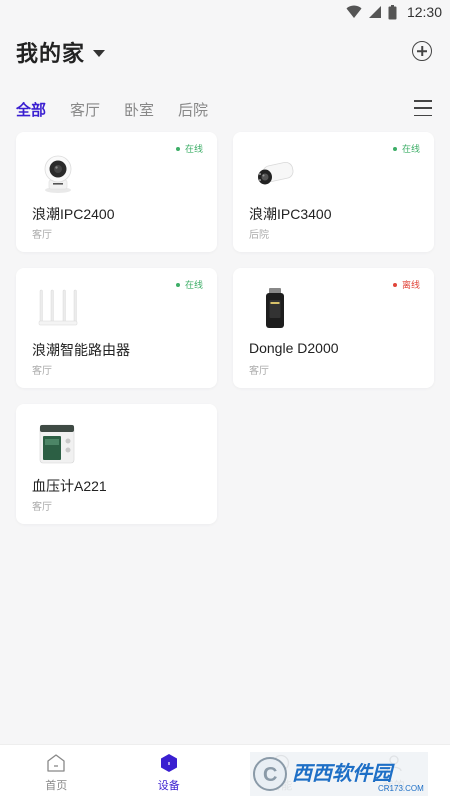 The width and height of the screenshot is (450, 800). Describe the element at coordinates (193, 109) in the screenshot. I see `tab-backyard: 后院` at that location.